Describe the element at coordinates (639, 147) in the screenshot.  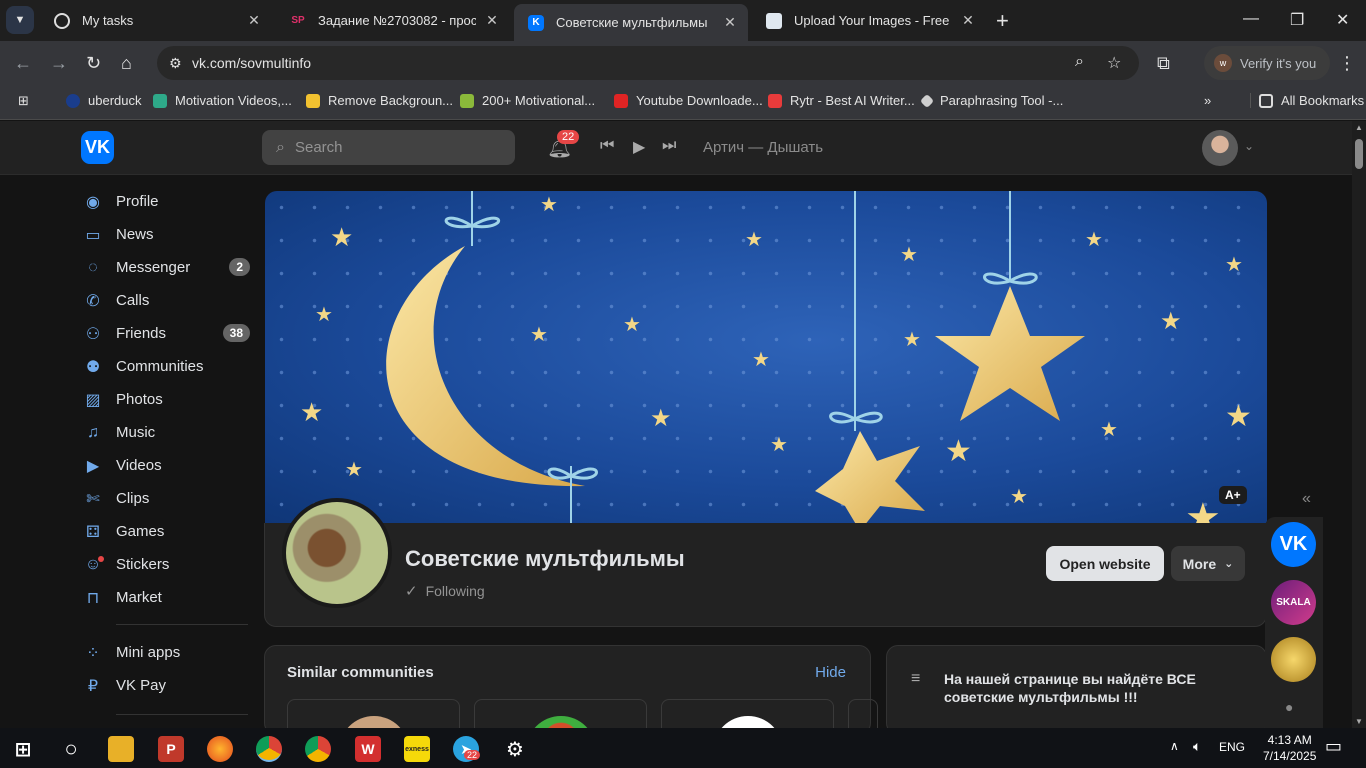
I see `play-icon: ▶` at that location.